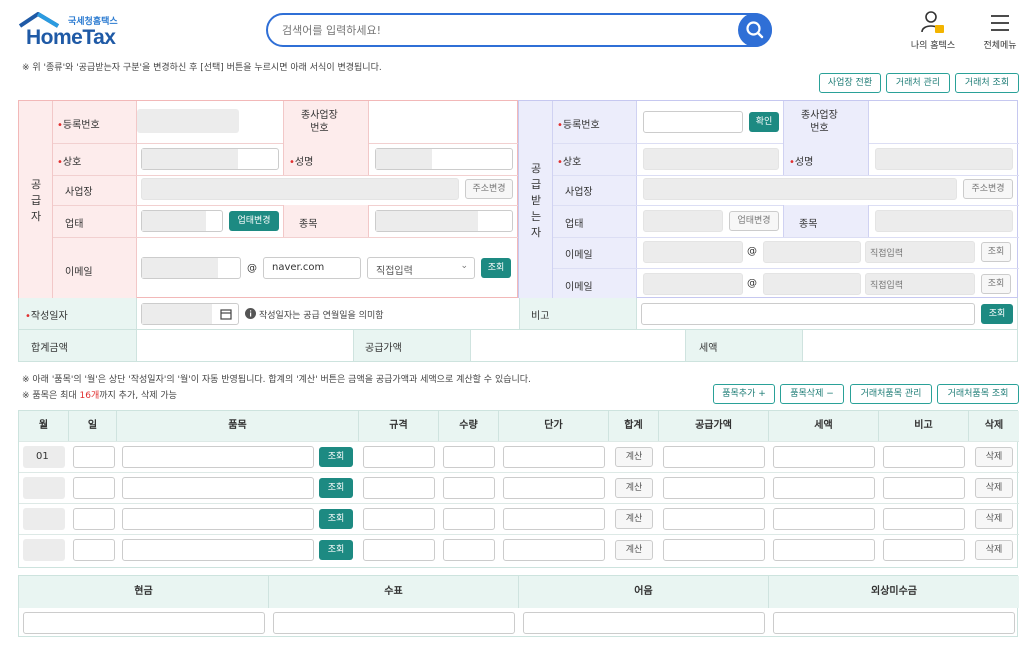 Image resolution: width=1024 pixels, height=647 pixels. What do you see at coordinates (744, 394) in the screenshot?
I see `add-item-button: 품목추가 +` at bounding box center [744, 394].